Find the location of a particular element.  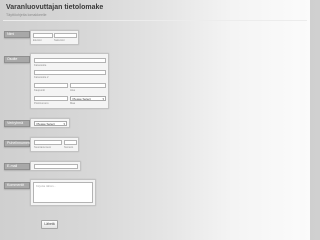

comments-label: Kommentit is located at coordinates (17, 185).